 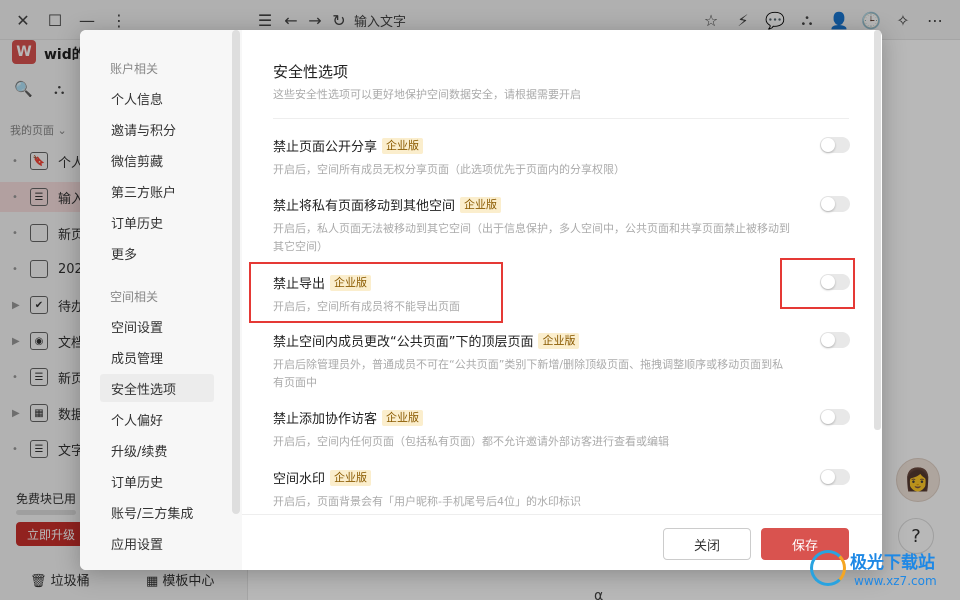 What do you see at coordinates (157, 543) in the screenshot?
I see `nav-item-space: 应用设置` at bounding box center [157, 543].